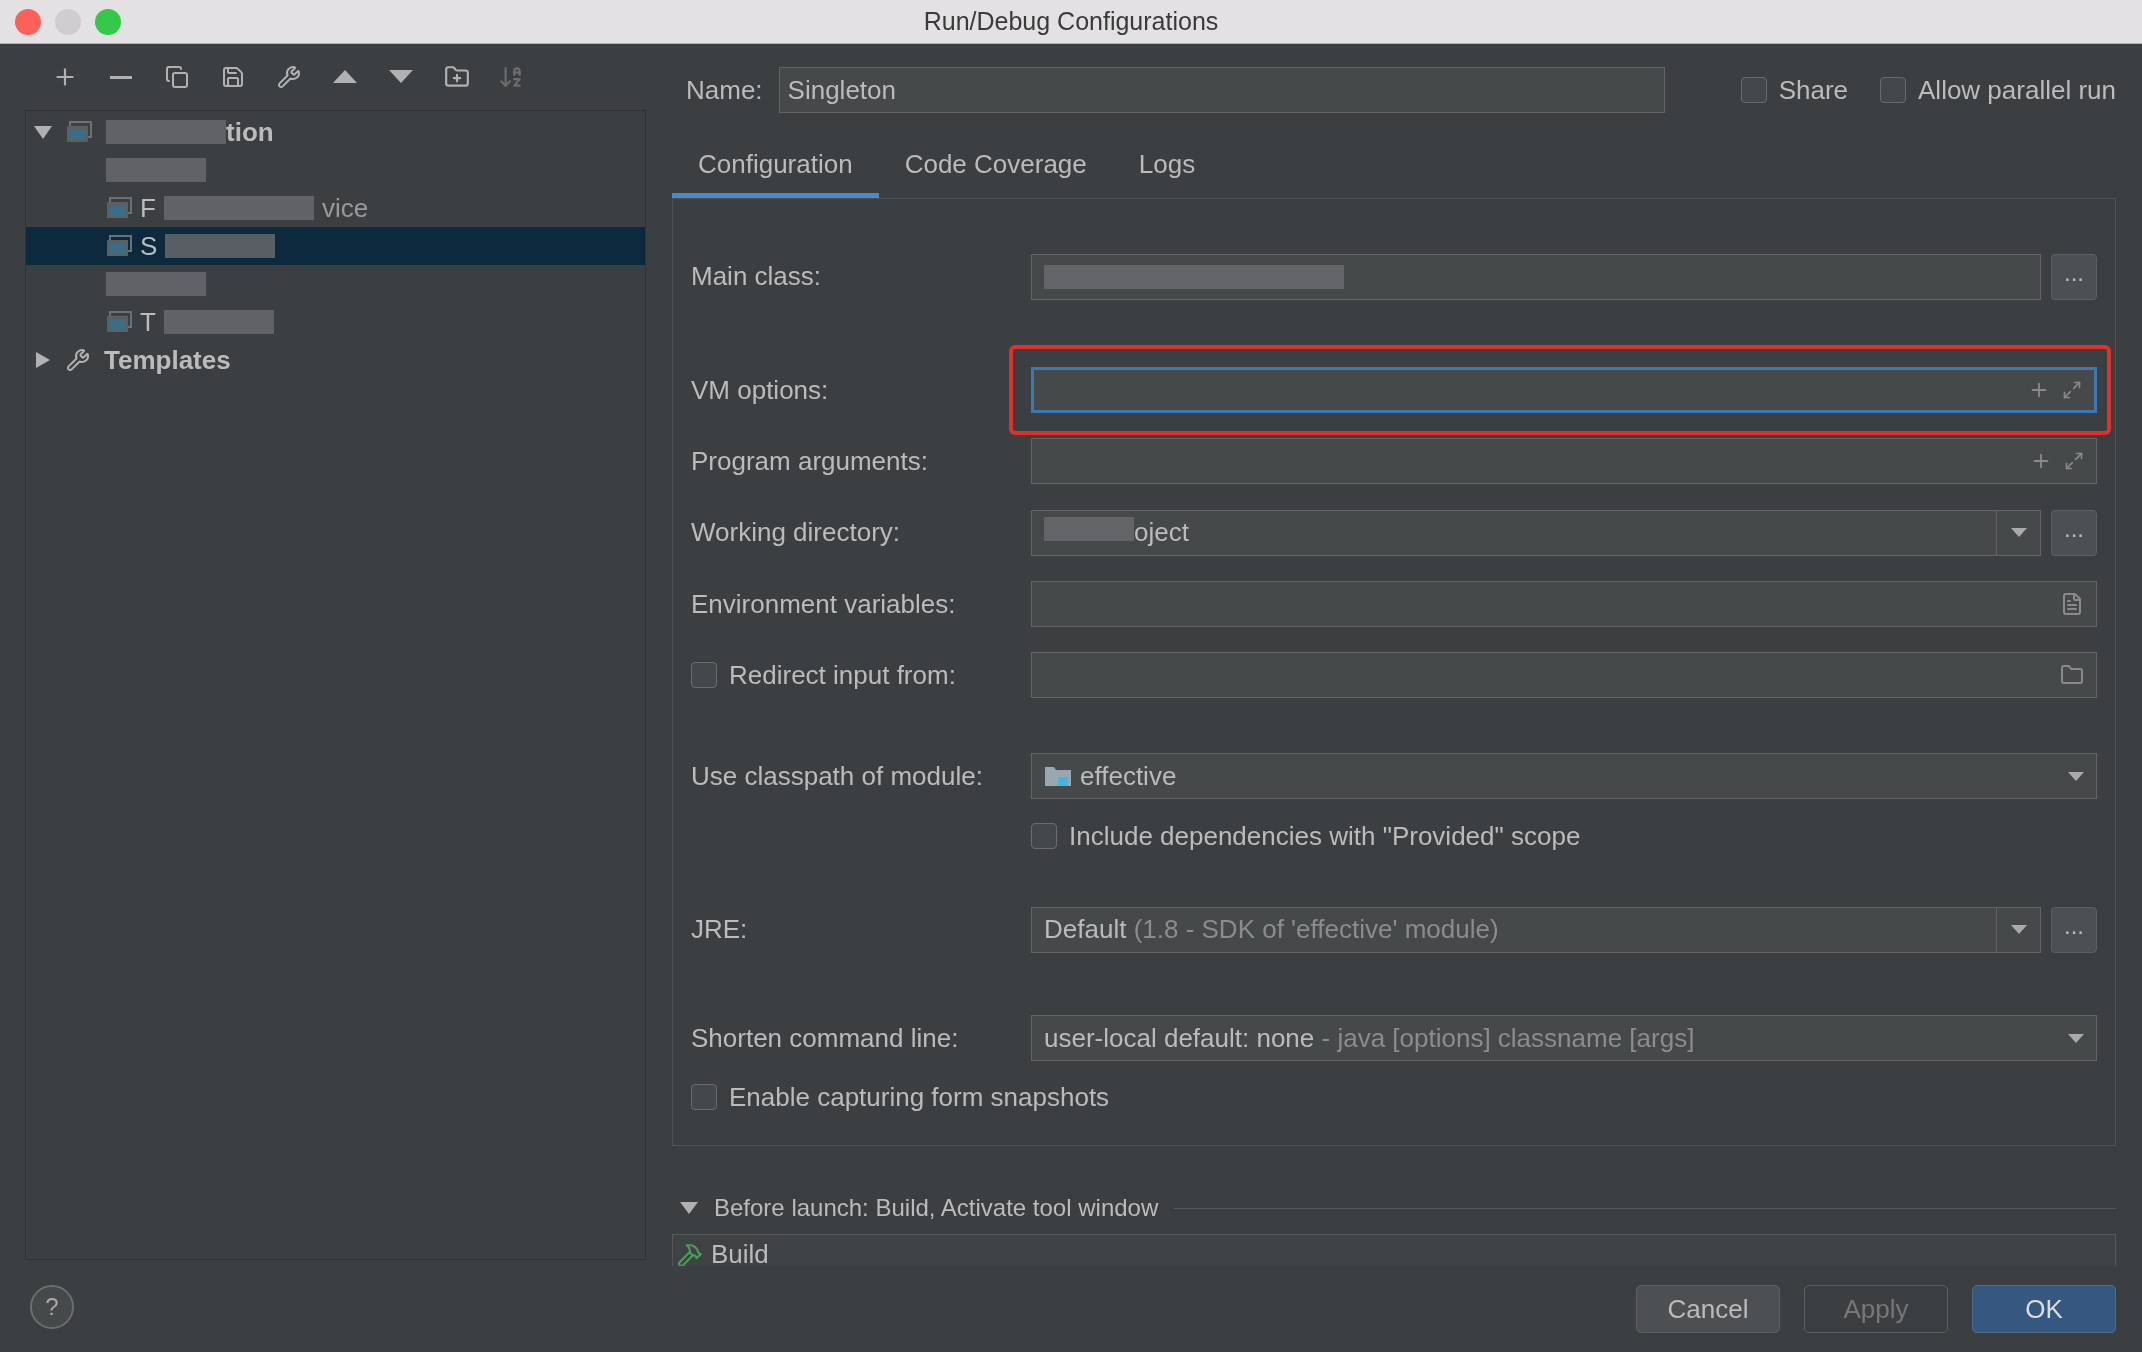 The width and height of the screenshot is (2142, 1352). I want to click on combo-field: Default (1.8 - SDK of 'effective' module), so click(1536, 929).